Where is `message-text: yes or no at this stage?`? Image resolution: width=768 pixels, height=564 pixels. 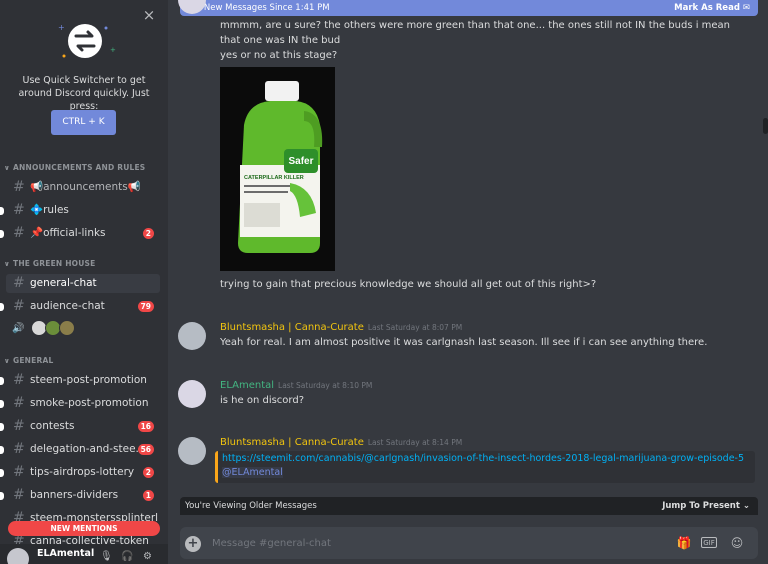
message-text: yes or no at this stage? is located at coordinates (279, 55).